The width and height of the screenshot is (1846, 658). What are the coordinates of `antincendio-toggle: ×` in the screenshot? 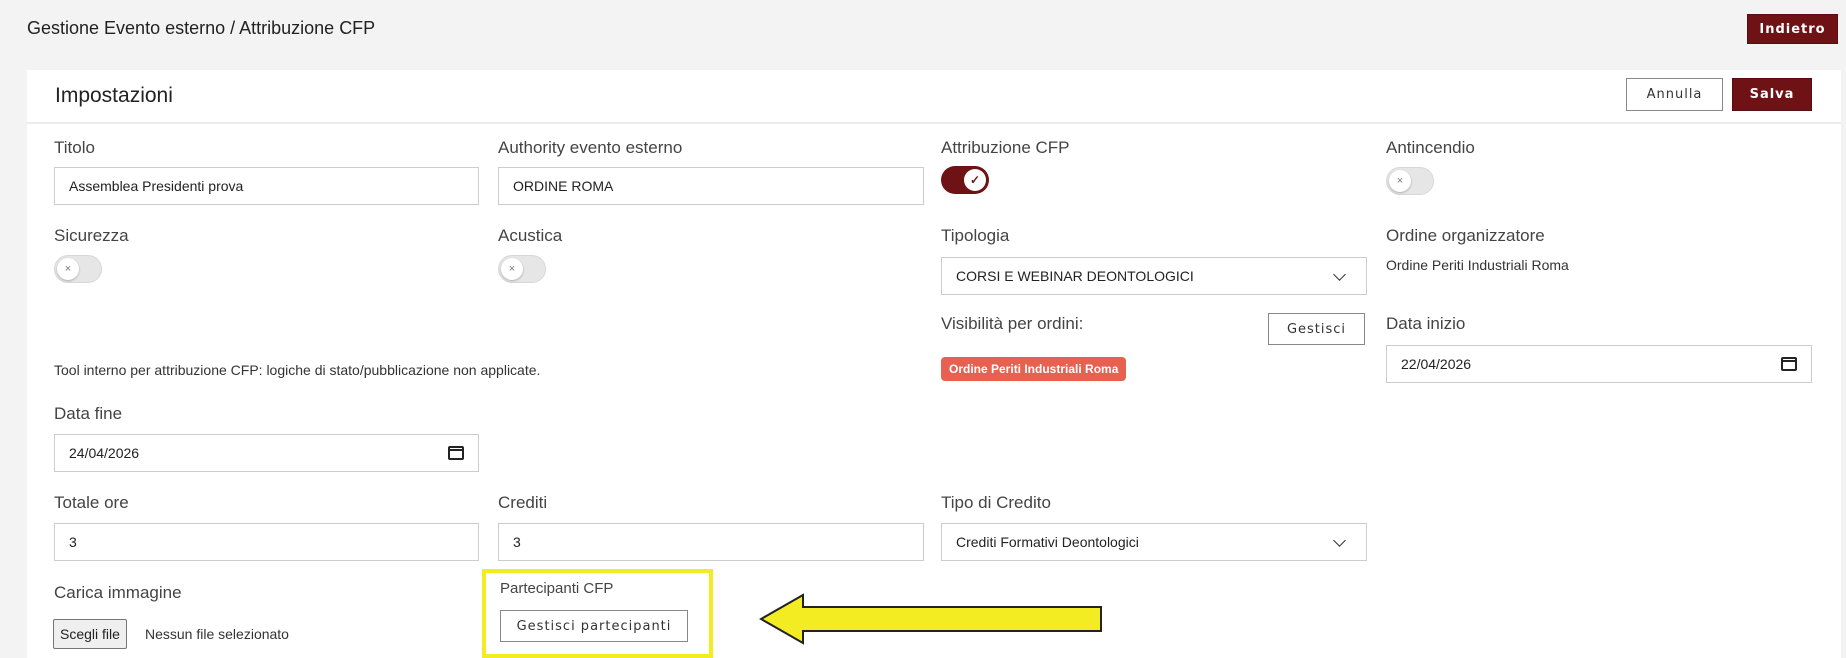 It's located at (1410, 181).